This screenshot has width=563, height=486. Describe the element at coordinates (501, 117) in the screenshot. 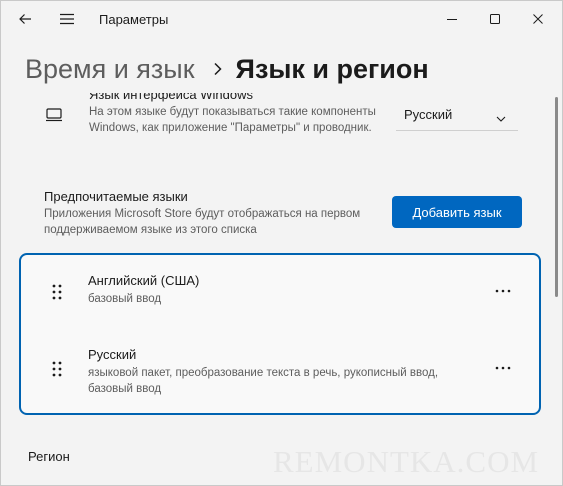

I see `chevron-down-icon` at that location.